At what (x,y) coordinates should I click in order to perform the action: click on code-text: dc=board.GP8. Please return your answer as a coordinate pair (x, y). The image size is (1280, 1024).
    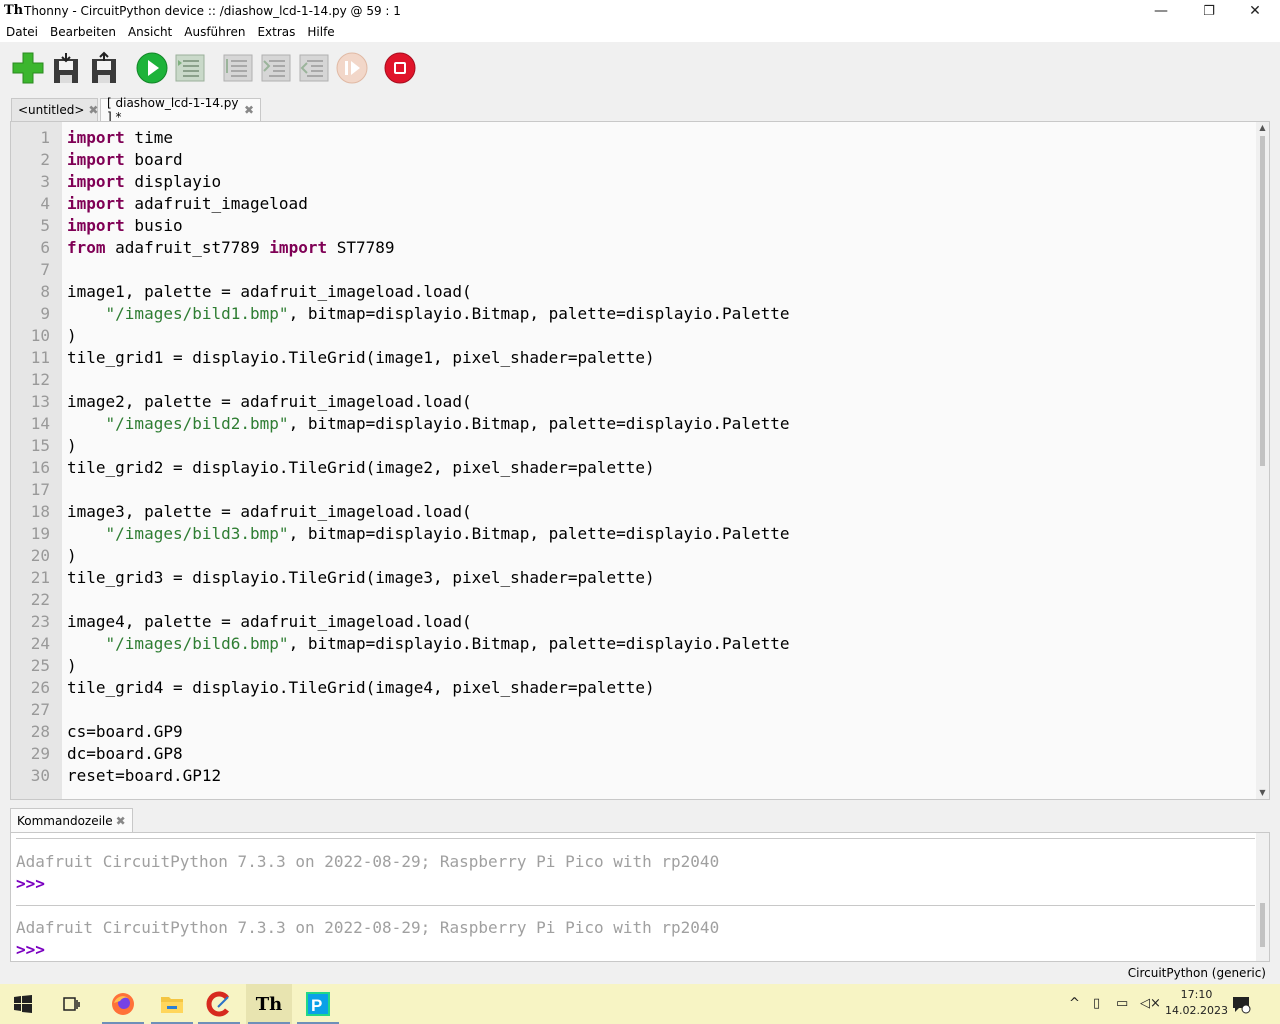
    Looking at the image, I should click on (125, 753).